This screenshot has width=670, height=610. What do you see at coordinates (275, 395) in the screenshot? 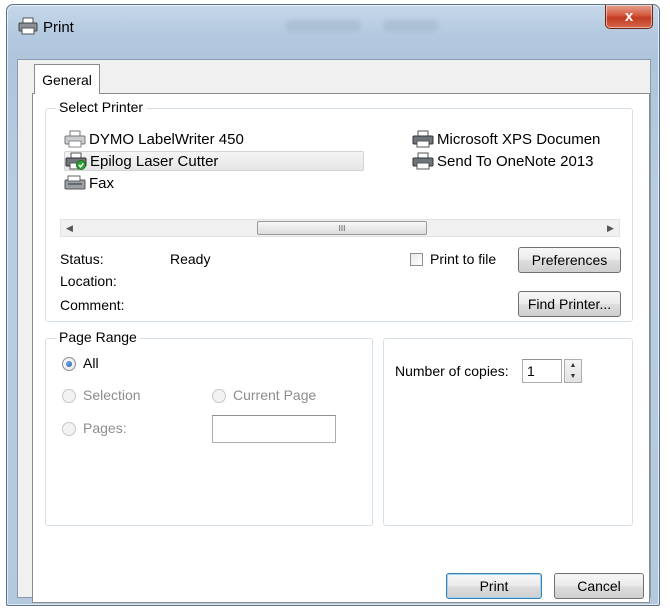
I see `radio-current-page-label: Current Page` at bounding box center [275, 395].